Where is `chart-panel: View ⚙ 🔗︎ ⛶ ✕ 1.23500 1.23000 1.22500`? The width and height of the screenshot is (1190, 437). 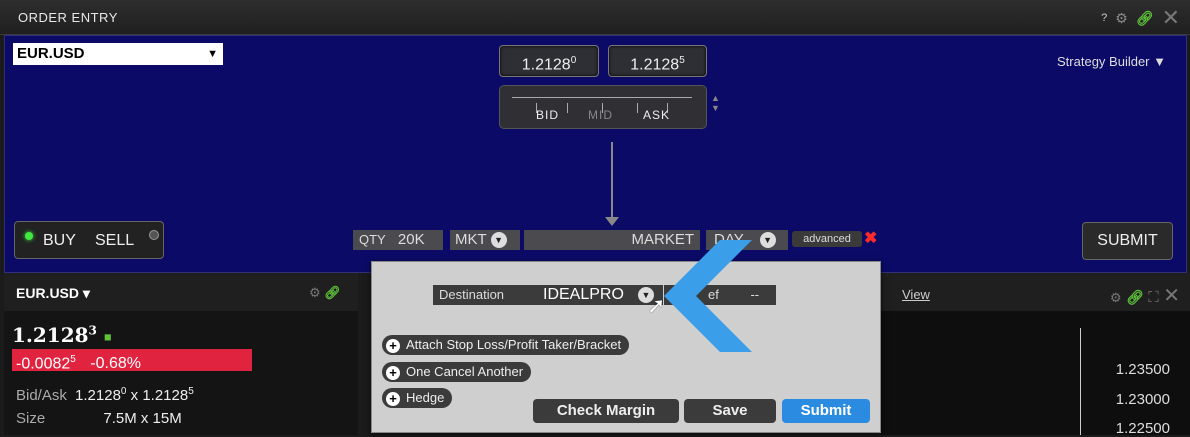
chart-panel: View ⚙ 🔗︎ ⛶ ✕ 1.23500 1.23000 1.22500 is located at coordinates (1035, 355).